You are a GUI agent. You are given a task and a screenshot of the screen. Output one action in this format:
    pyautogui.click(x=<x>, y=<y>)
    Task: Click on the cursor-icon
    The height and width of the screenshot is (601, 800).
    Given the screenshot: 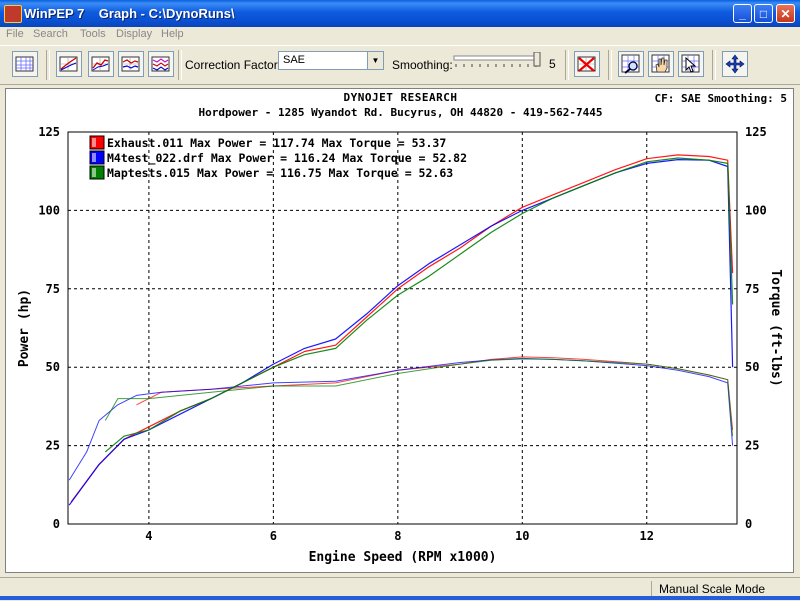 What is the action you would take?
    pyautogui.click(x=690, y=63)
    